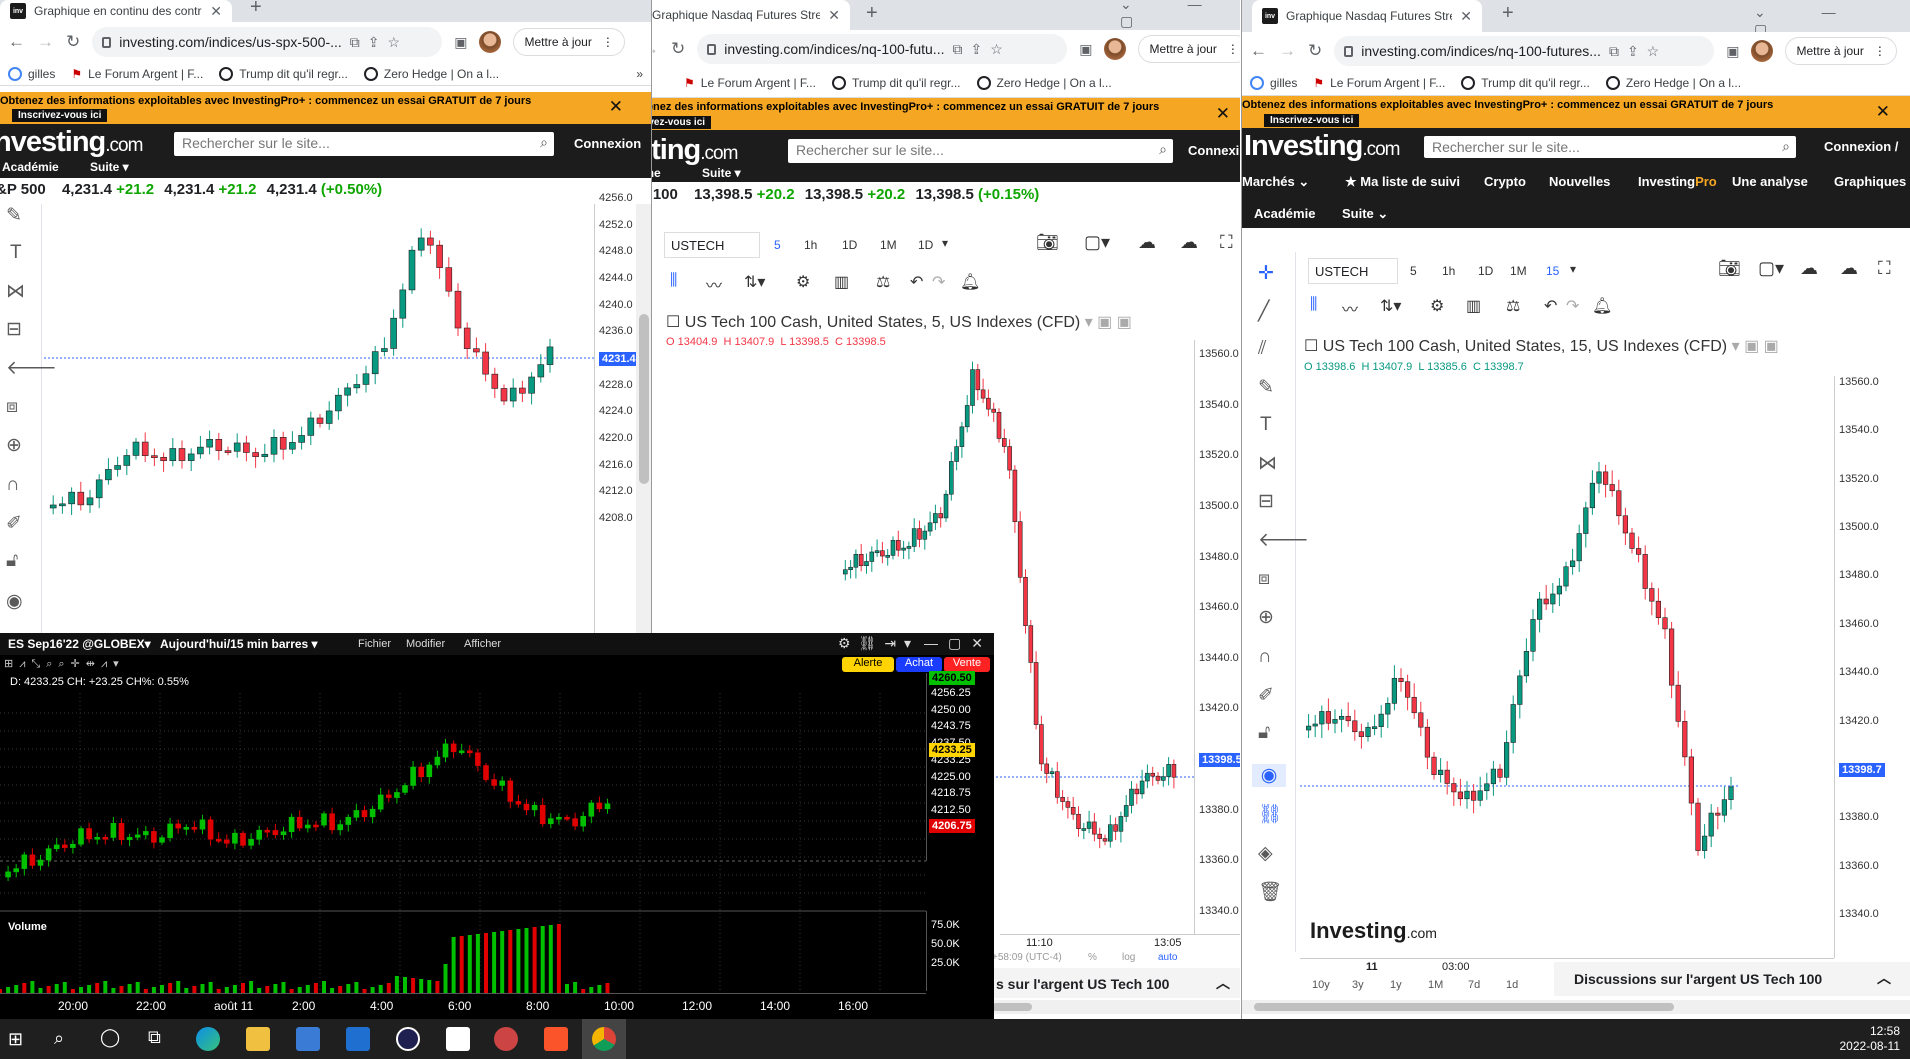  Describe the element at coordinates (1223, 114) in the screenshot. I see `close-promo-icon: ✕` at that location.